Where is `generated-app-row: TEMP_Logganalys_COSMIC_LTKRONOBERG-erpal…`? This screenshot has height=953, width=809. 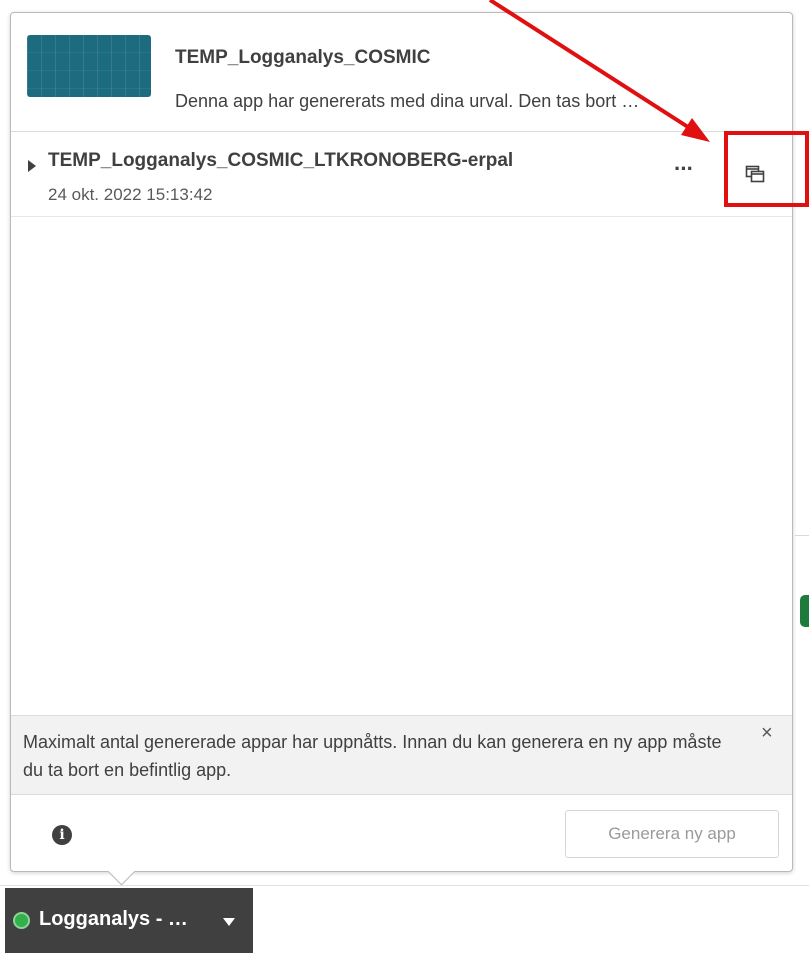 generated-app-row: TEMP_Logganalys_COSMIC_LTKRONOBERG-erpal… is located at coordinates (401, 174).